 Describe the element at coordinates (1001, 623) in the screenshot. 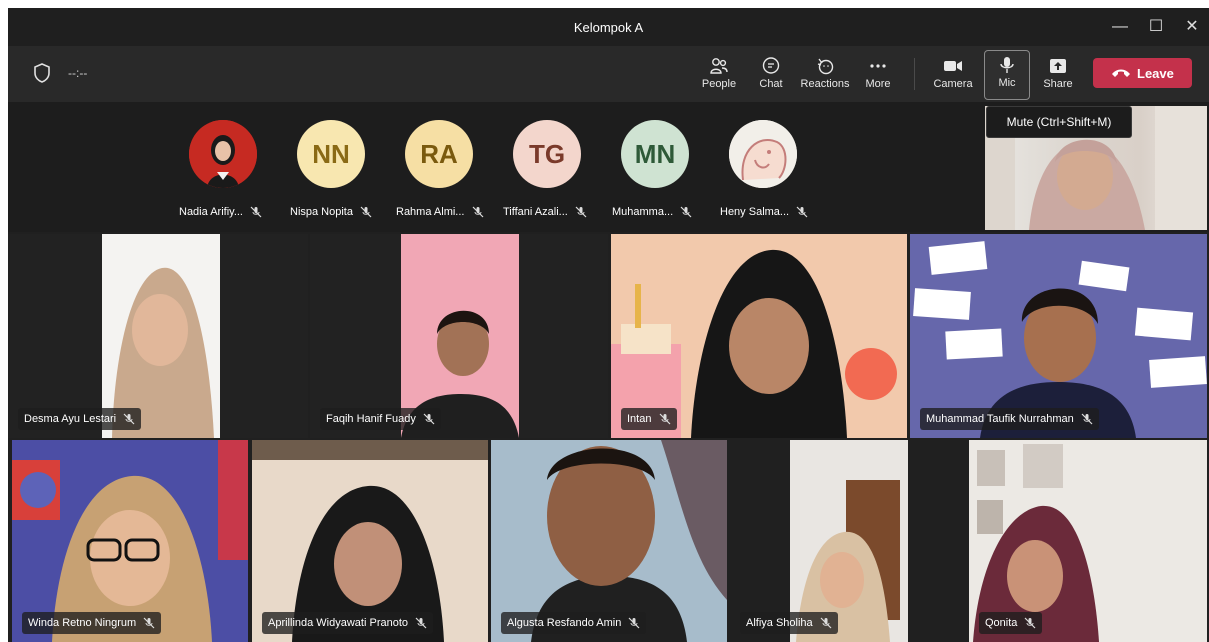

I see `participant-name: Qonita` at that location.